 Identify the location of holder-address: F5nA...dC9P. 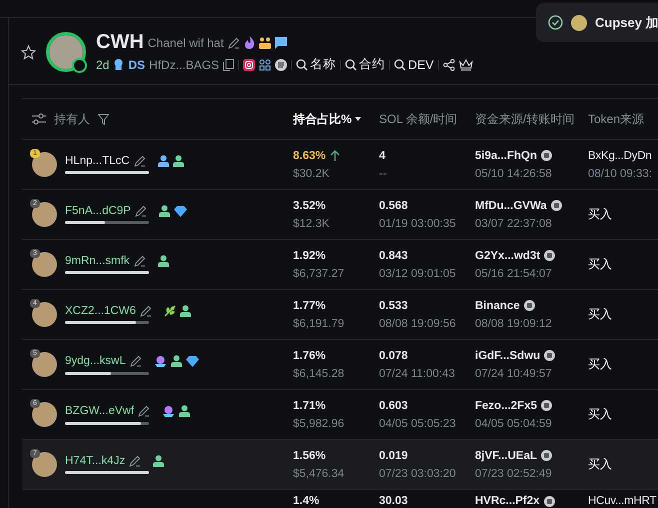
(98, 211).